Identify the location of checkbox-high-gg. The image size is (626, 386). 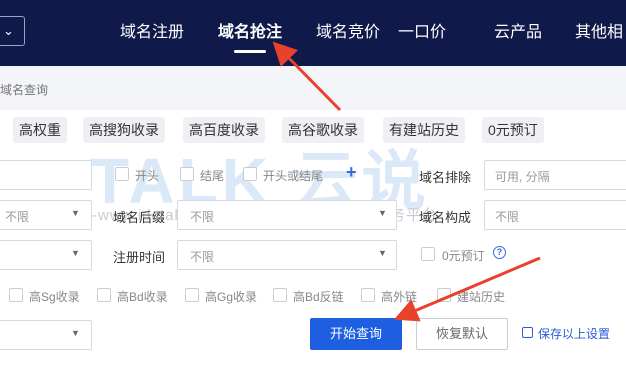
(192, 295).